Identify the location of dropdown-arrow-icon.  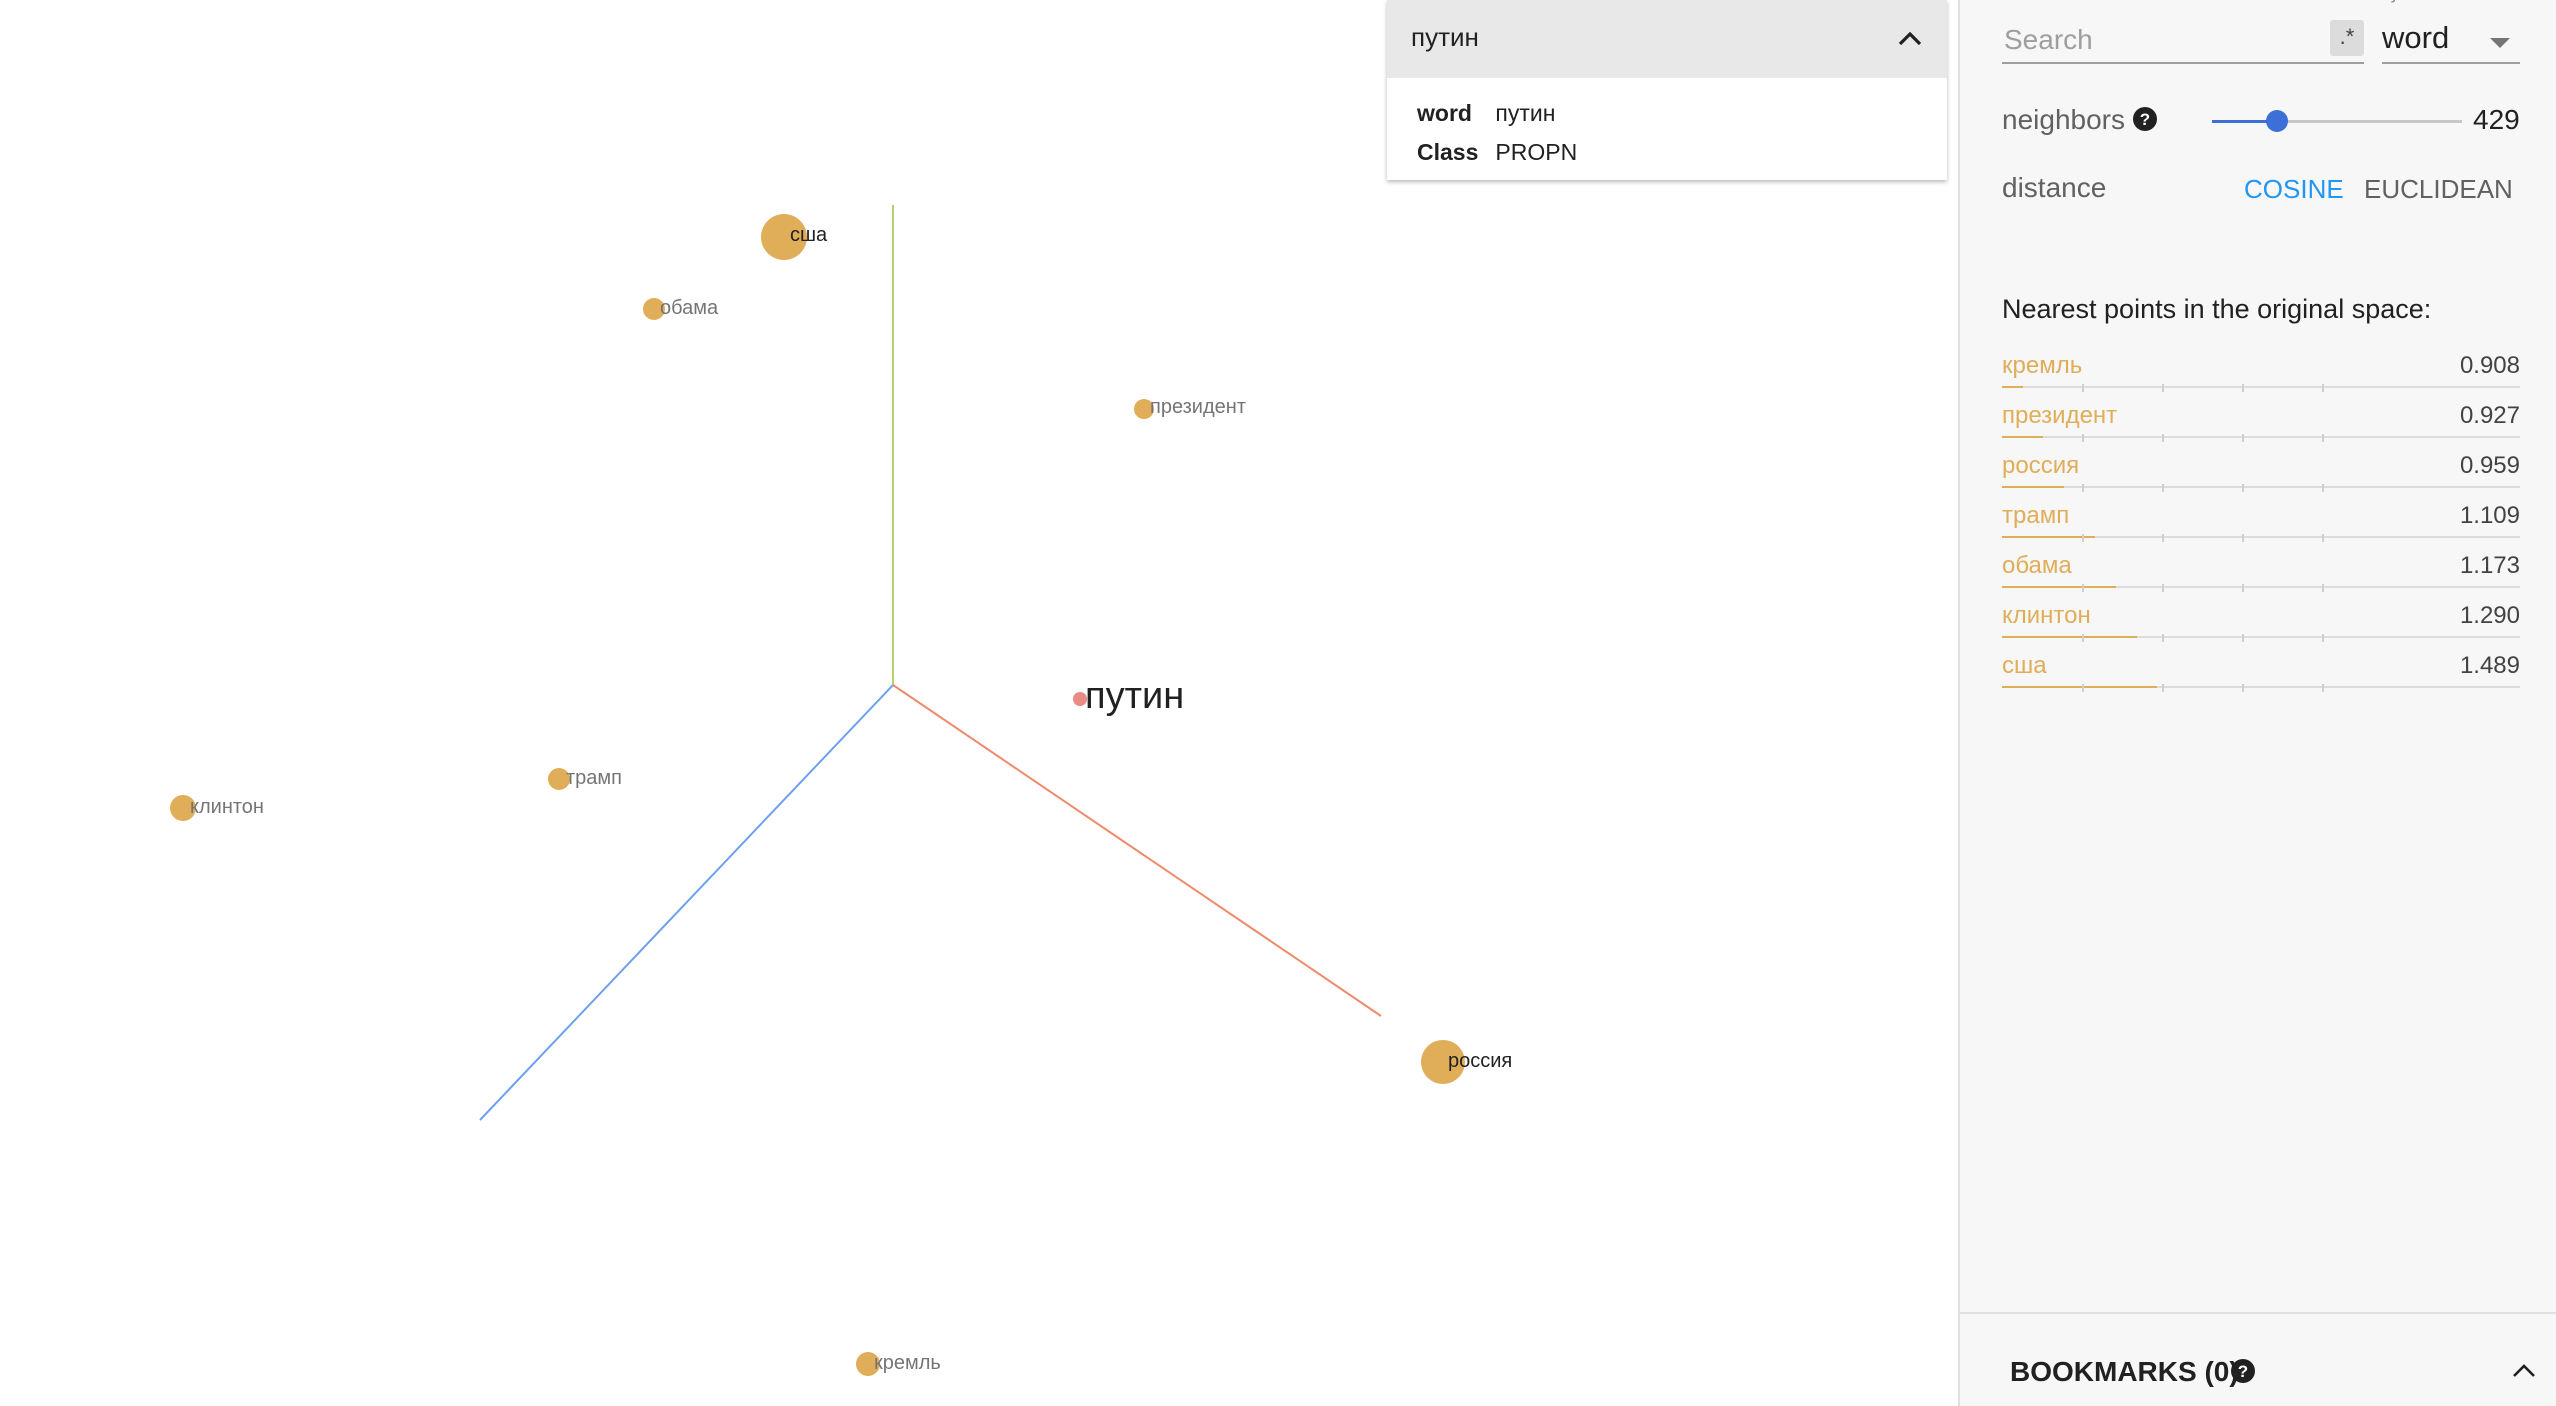
(2500, 43).